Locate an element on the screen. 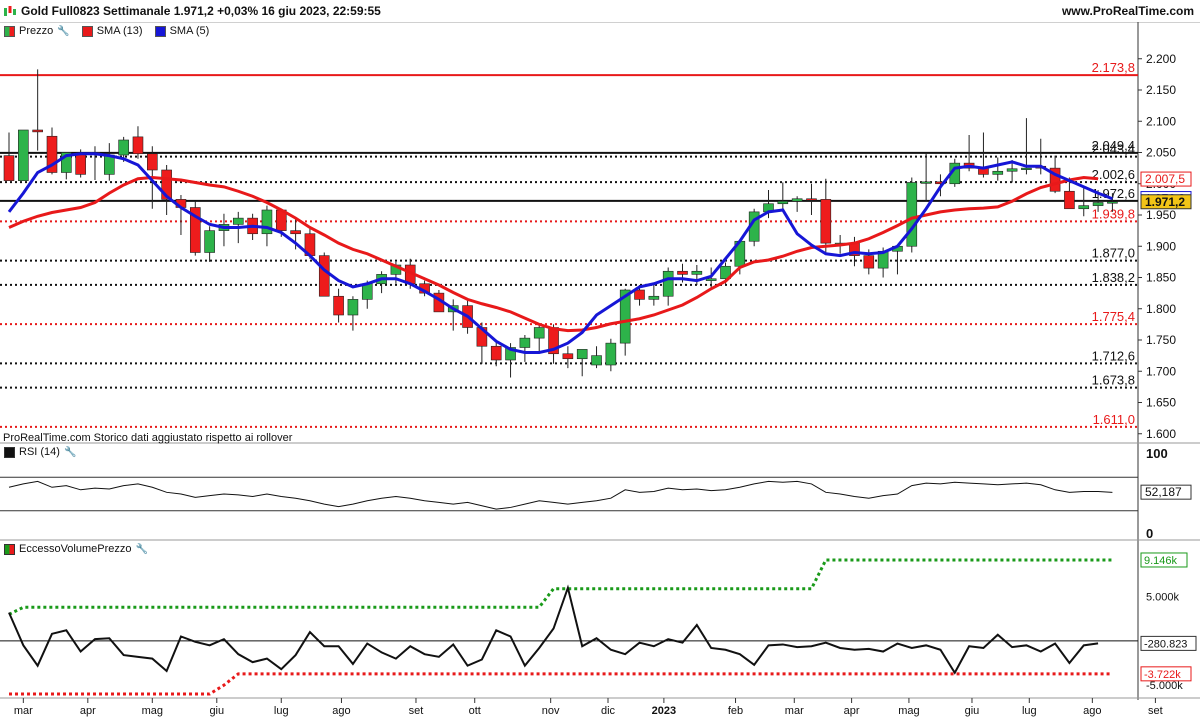 Image resolution: width=1200 pixels, height=720 pixels. excess-bottom-label: -3.722k is located at coordinates (1162, 675).